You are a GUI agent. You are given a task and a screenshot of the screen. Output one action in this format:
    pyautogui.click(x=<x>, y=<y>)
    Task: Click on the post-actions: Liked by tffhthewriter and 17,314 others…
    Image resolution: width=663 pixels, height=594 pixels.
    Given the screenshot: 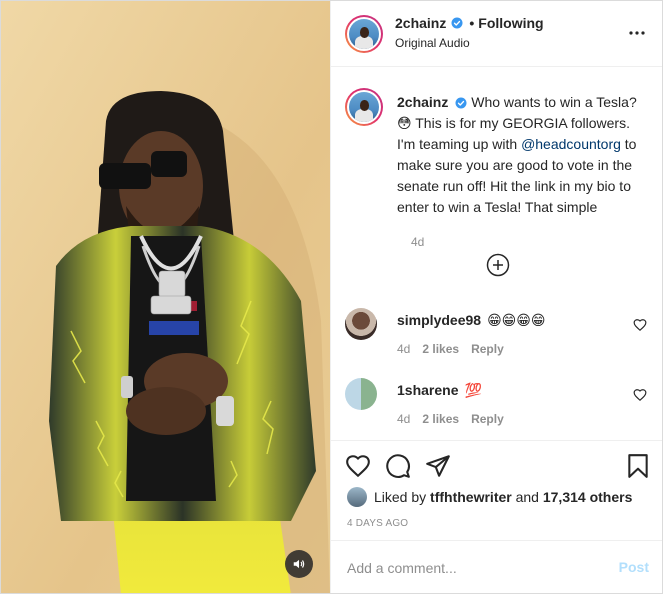 What is the action you would take?
    pyautogui.click(x=496, y=490)
    